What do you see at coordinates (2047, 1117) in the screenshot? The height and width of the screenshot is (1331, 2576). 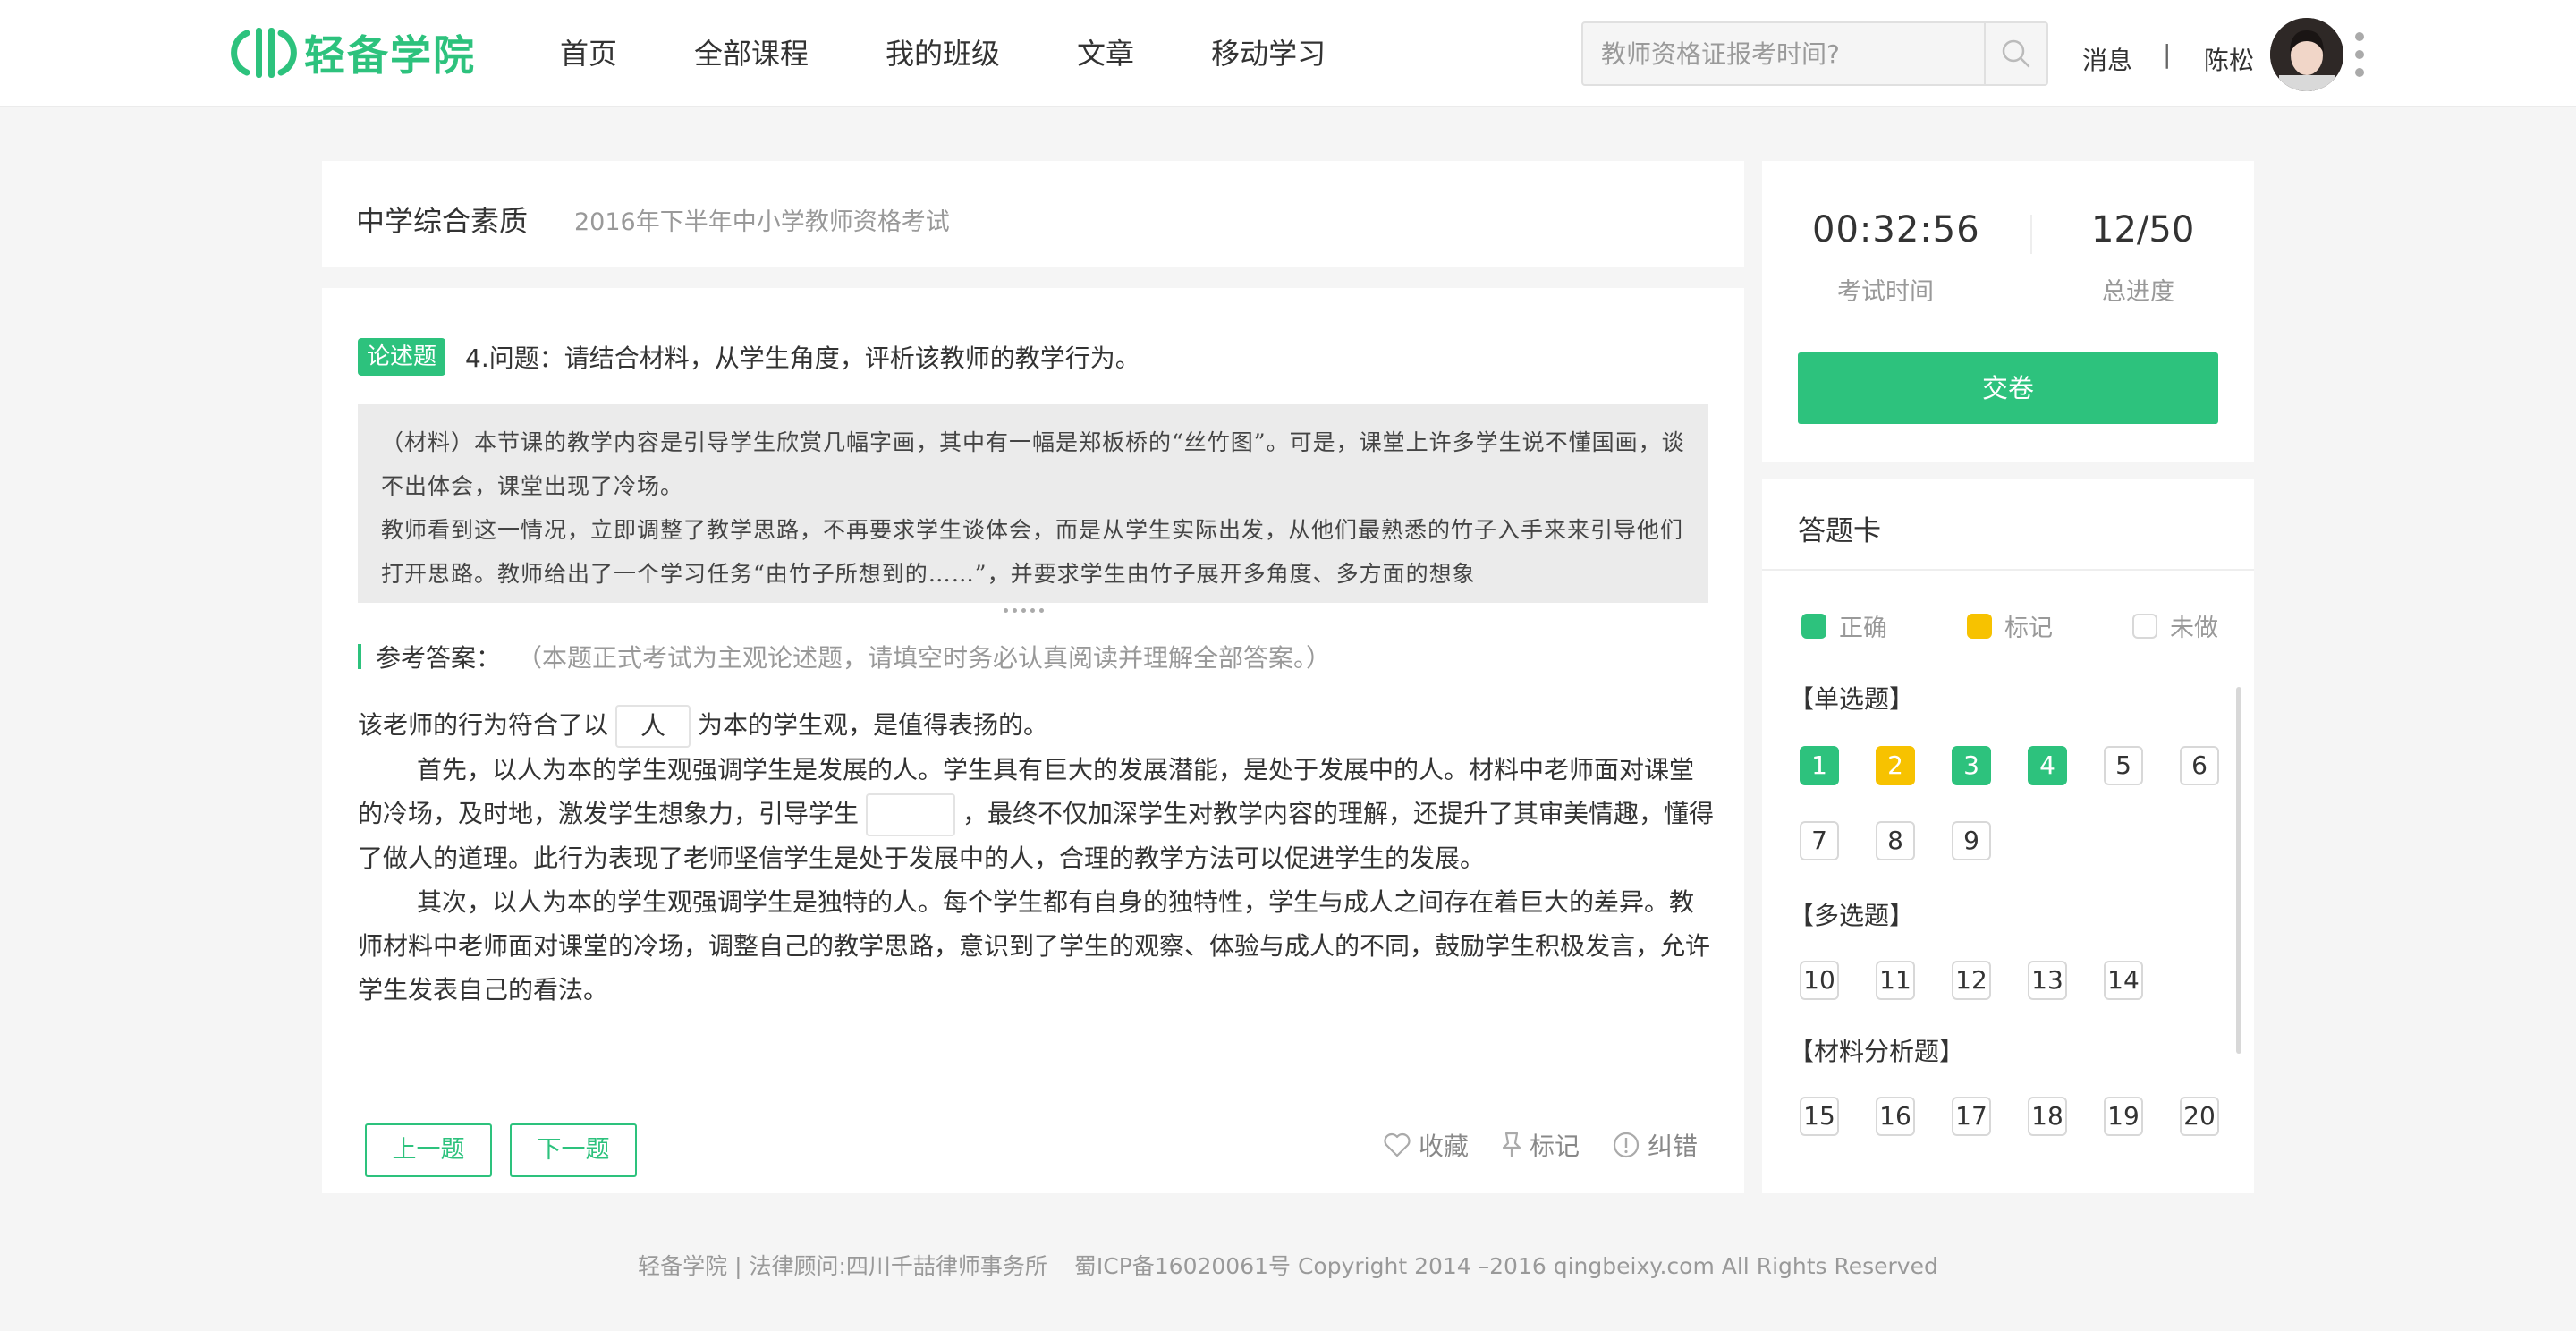 I see `question-number-button: 18` at bounding box center [2047, 1117].